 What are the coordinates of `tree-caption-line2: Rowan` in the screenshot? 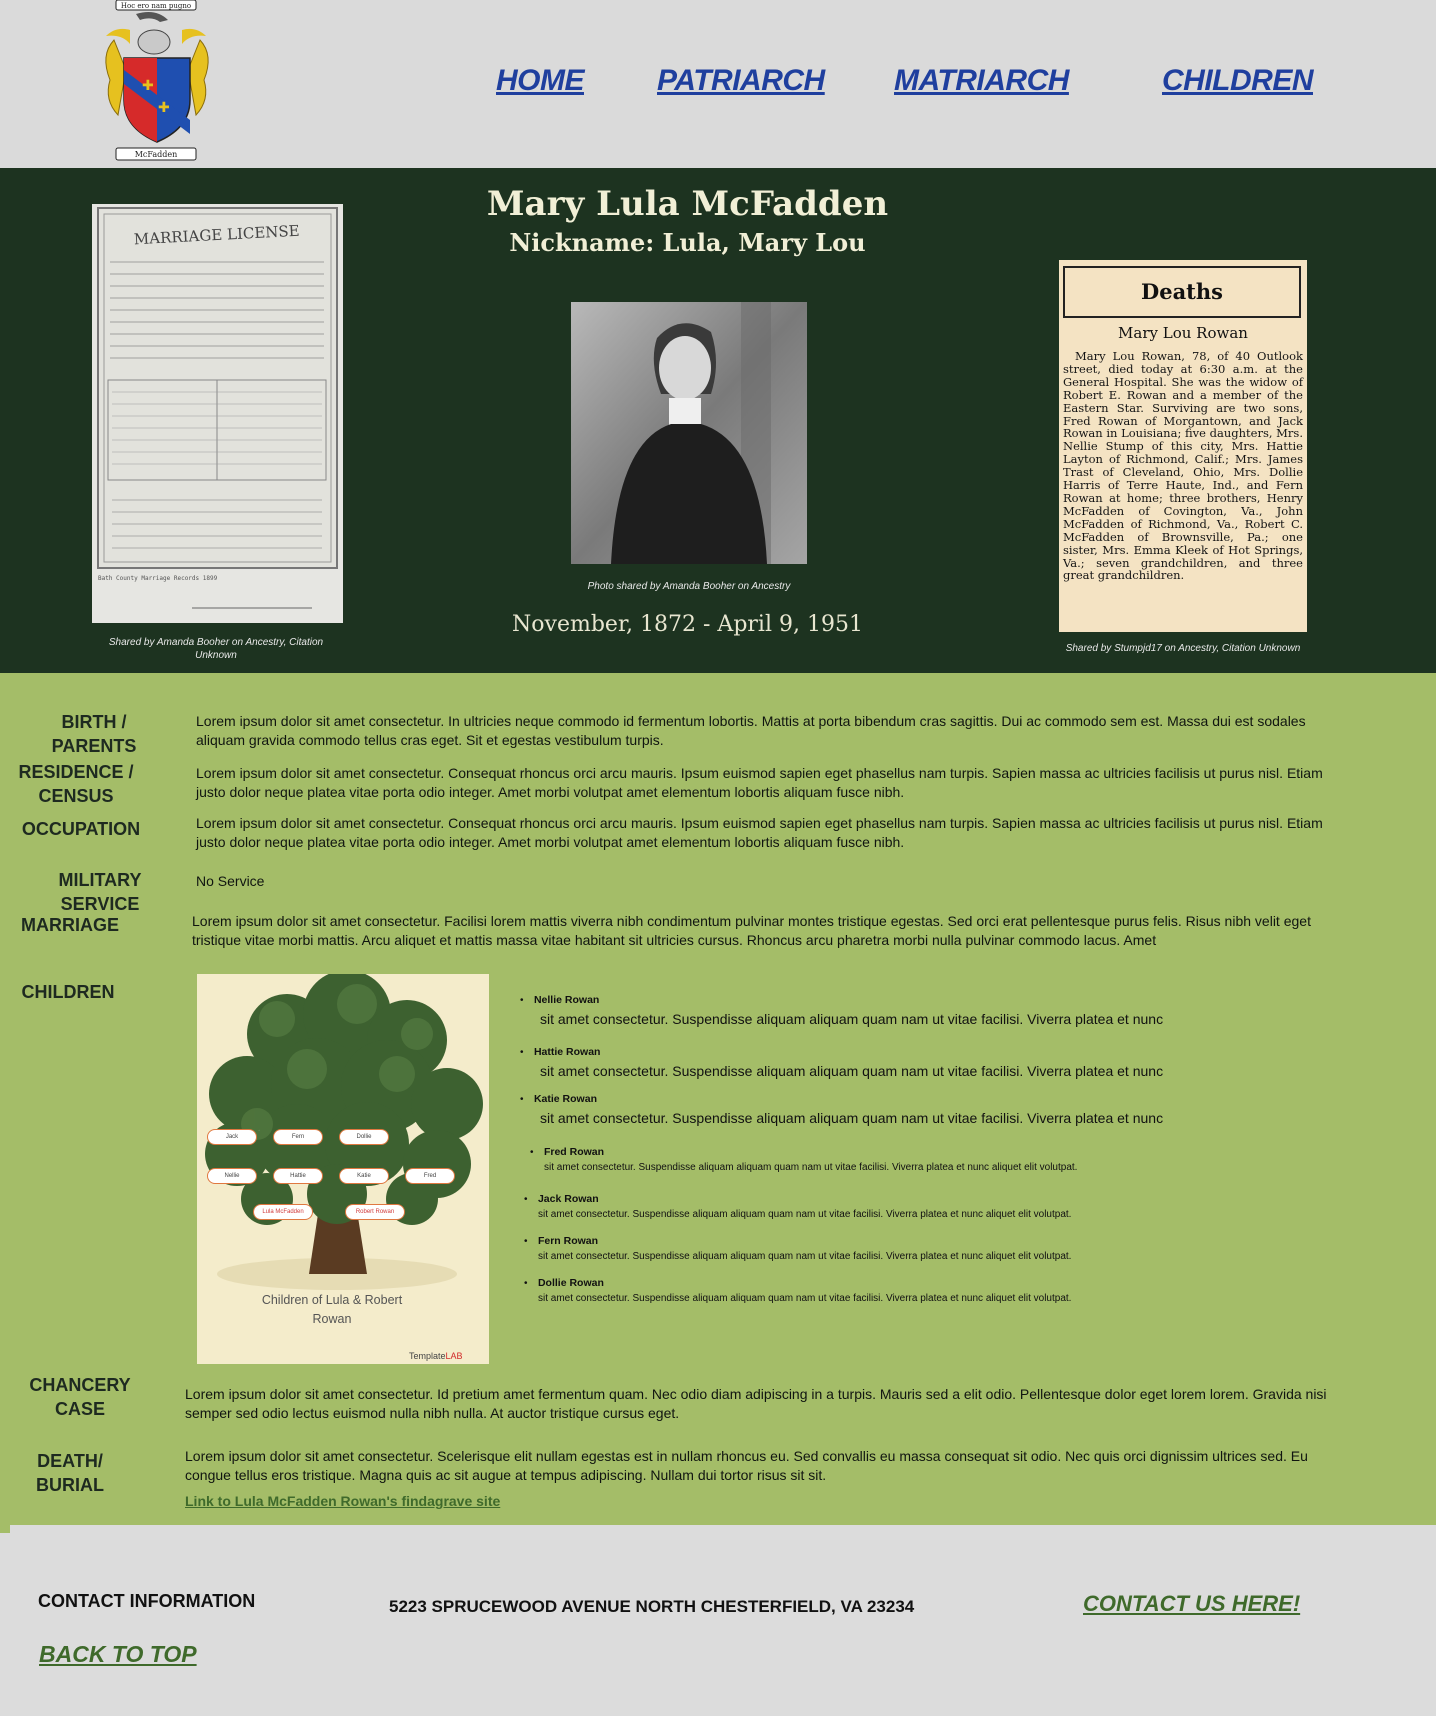 It's located at (332, 1319).